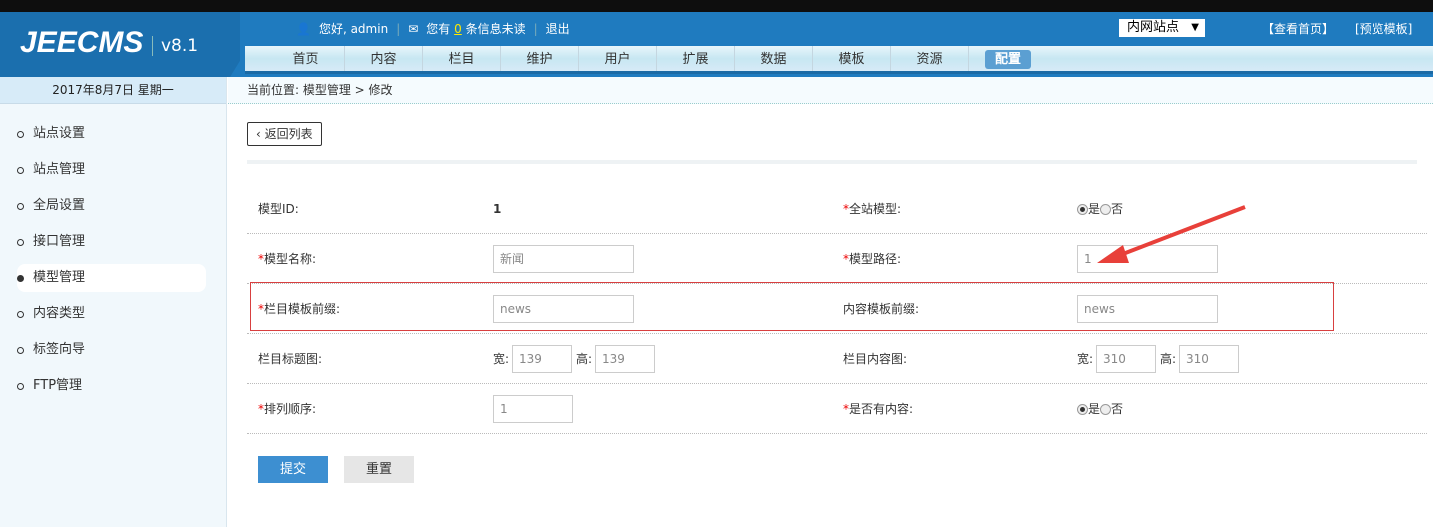 This screenshot has height=527, width=1433. I want to click on nav-label: 模板, so click(851, 59).